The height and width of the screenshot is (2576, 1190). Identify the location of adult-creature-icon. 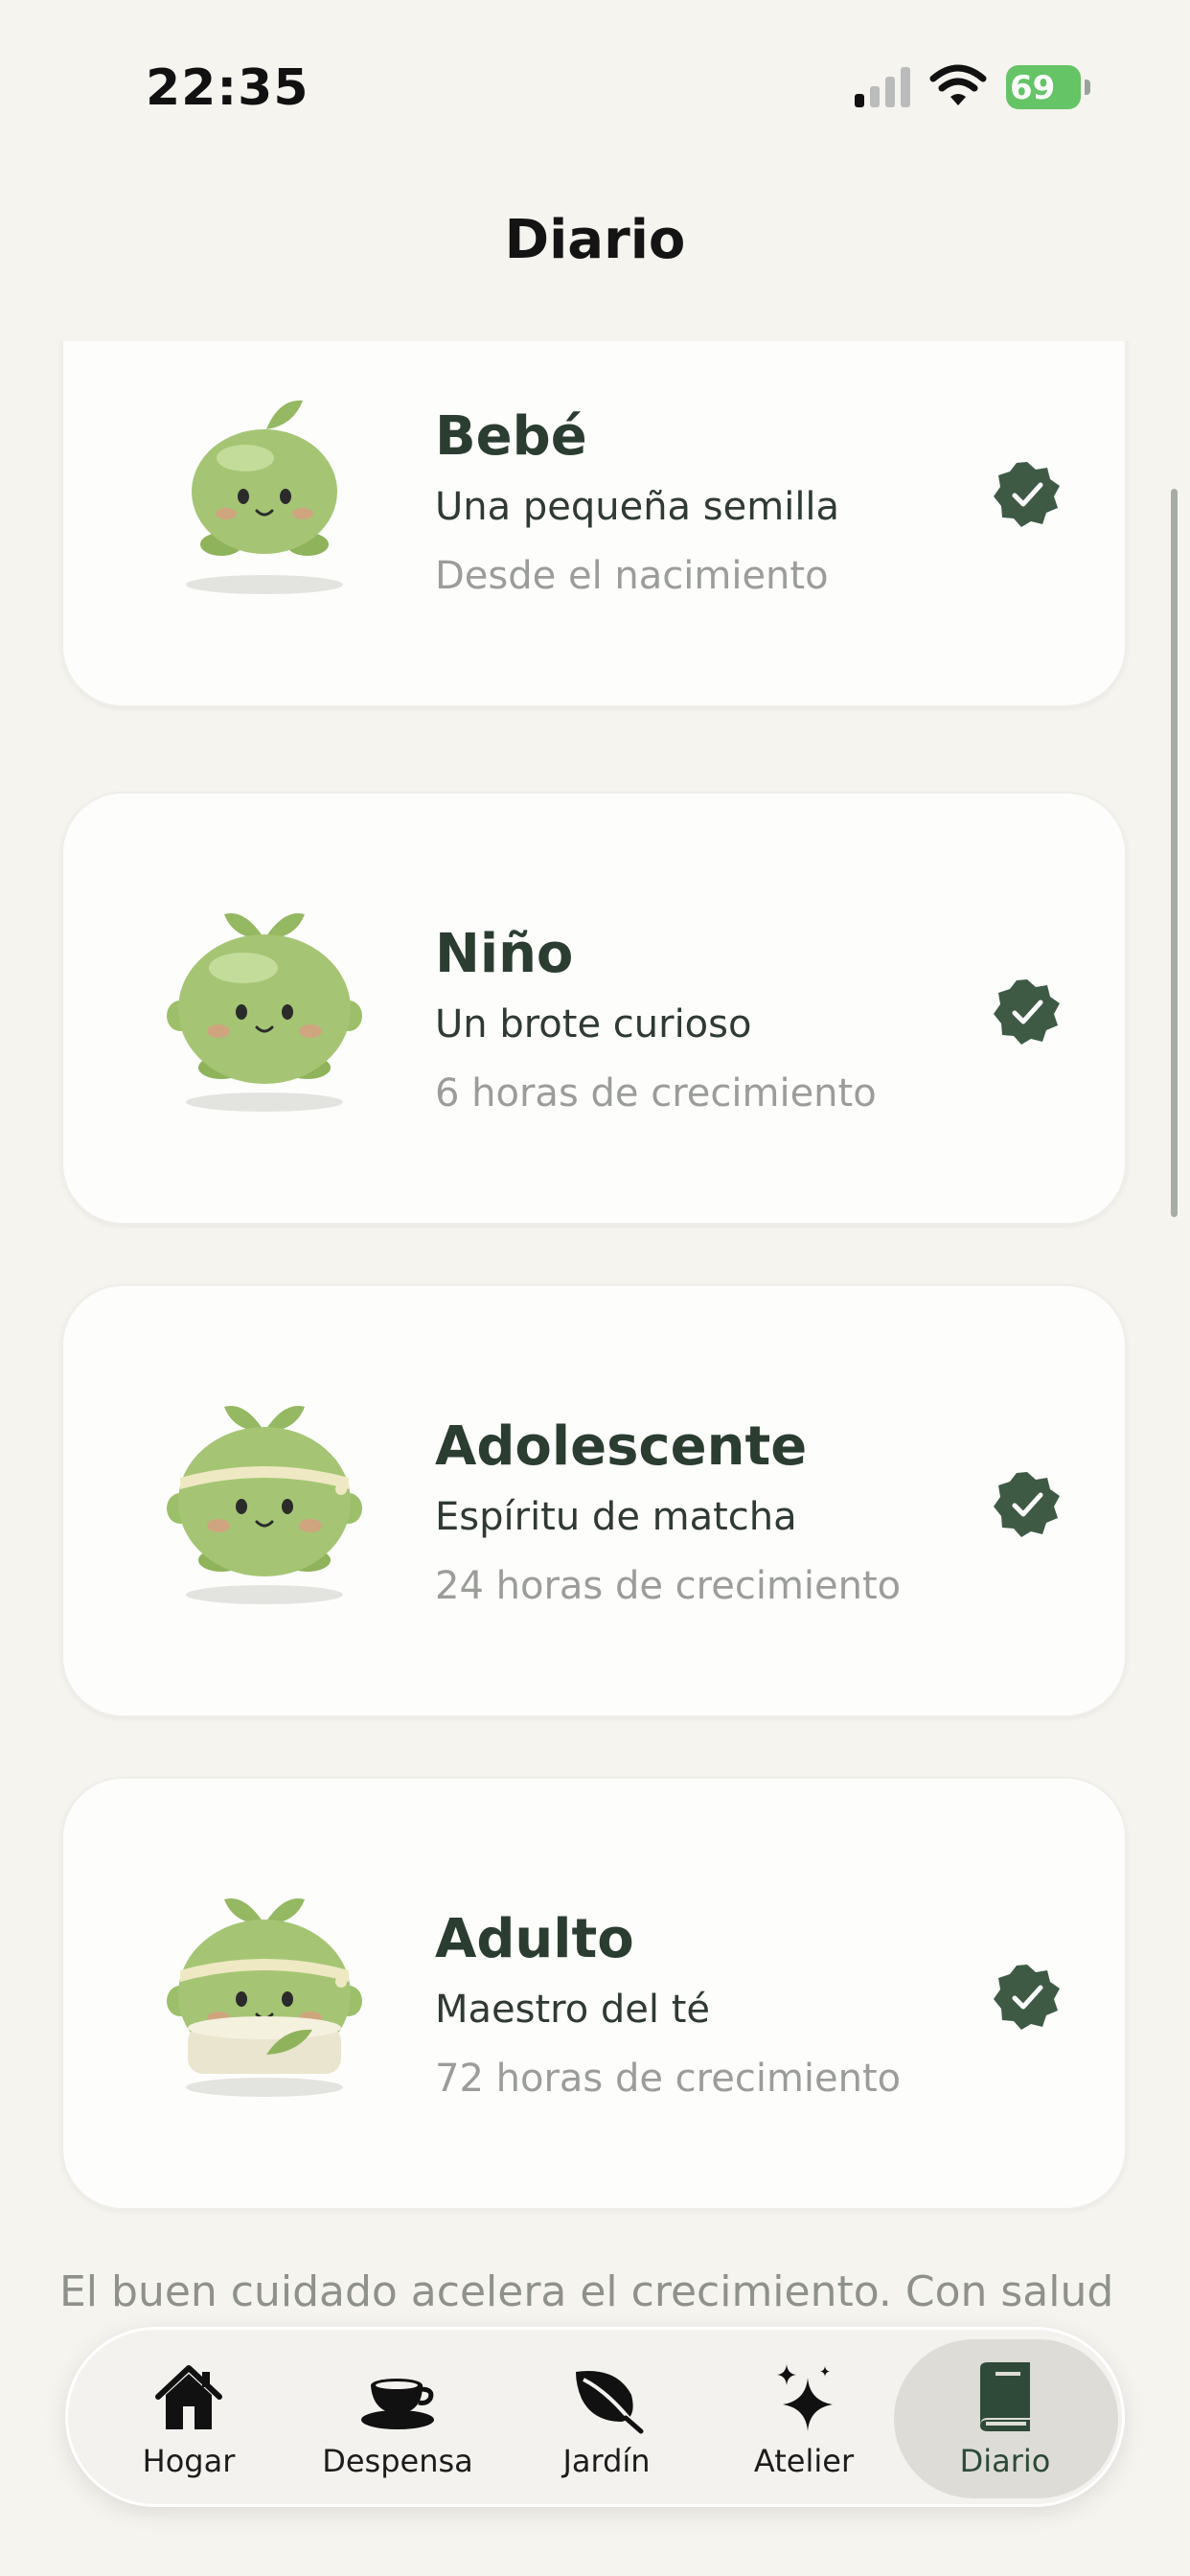
(264, 1997).